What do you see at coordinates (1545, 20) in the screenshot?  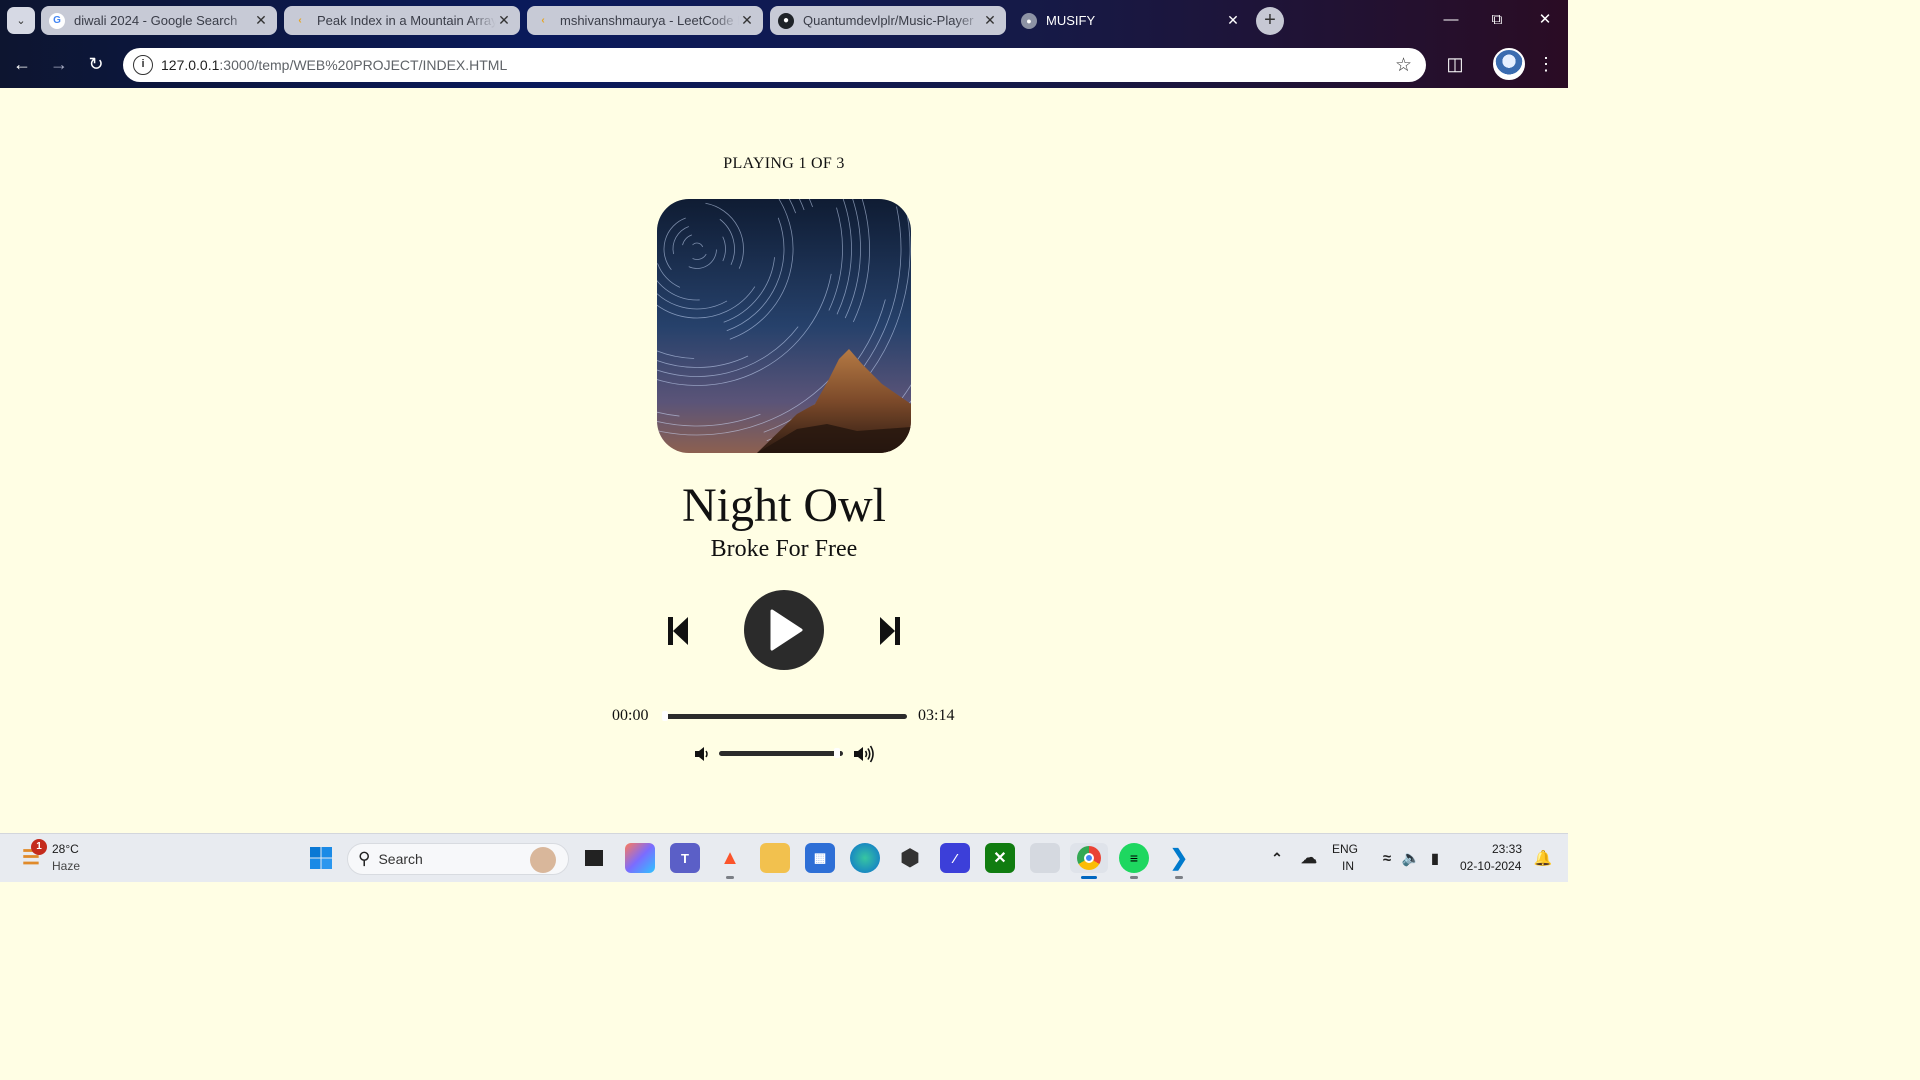 I see `window-close-icon: ✕` at bounding box center [1545, 20].